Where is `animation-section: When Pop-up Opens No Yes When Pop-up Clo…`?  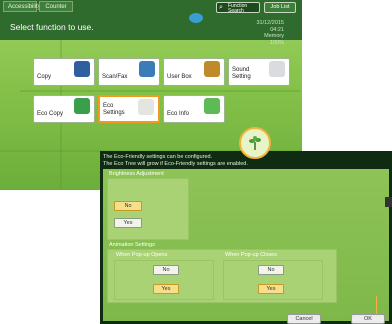 animation-section: When Pop-up Opens No Yes When Pop-up Clo… is located at coordinates (222, 276).